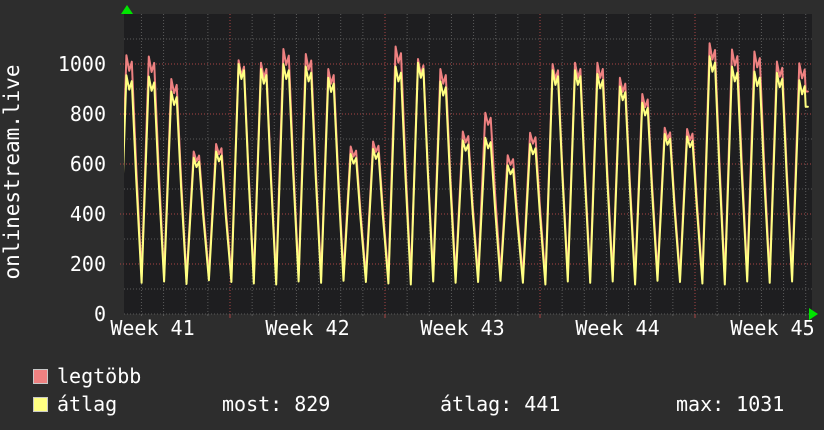  What do you see at coordinates (87, 404) in the screenshot?
I see `legend-label-atlag: átlag` at bounding box center [87, 404].